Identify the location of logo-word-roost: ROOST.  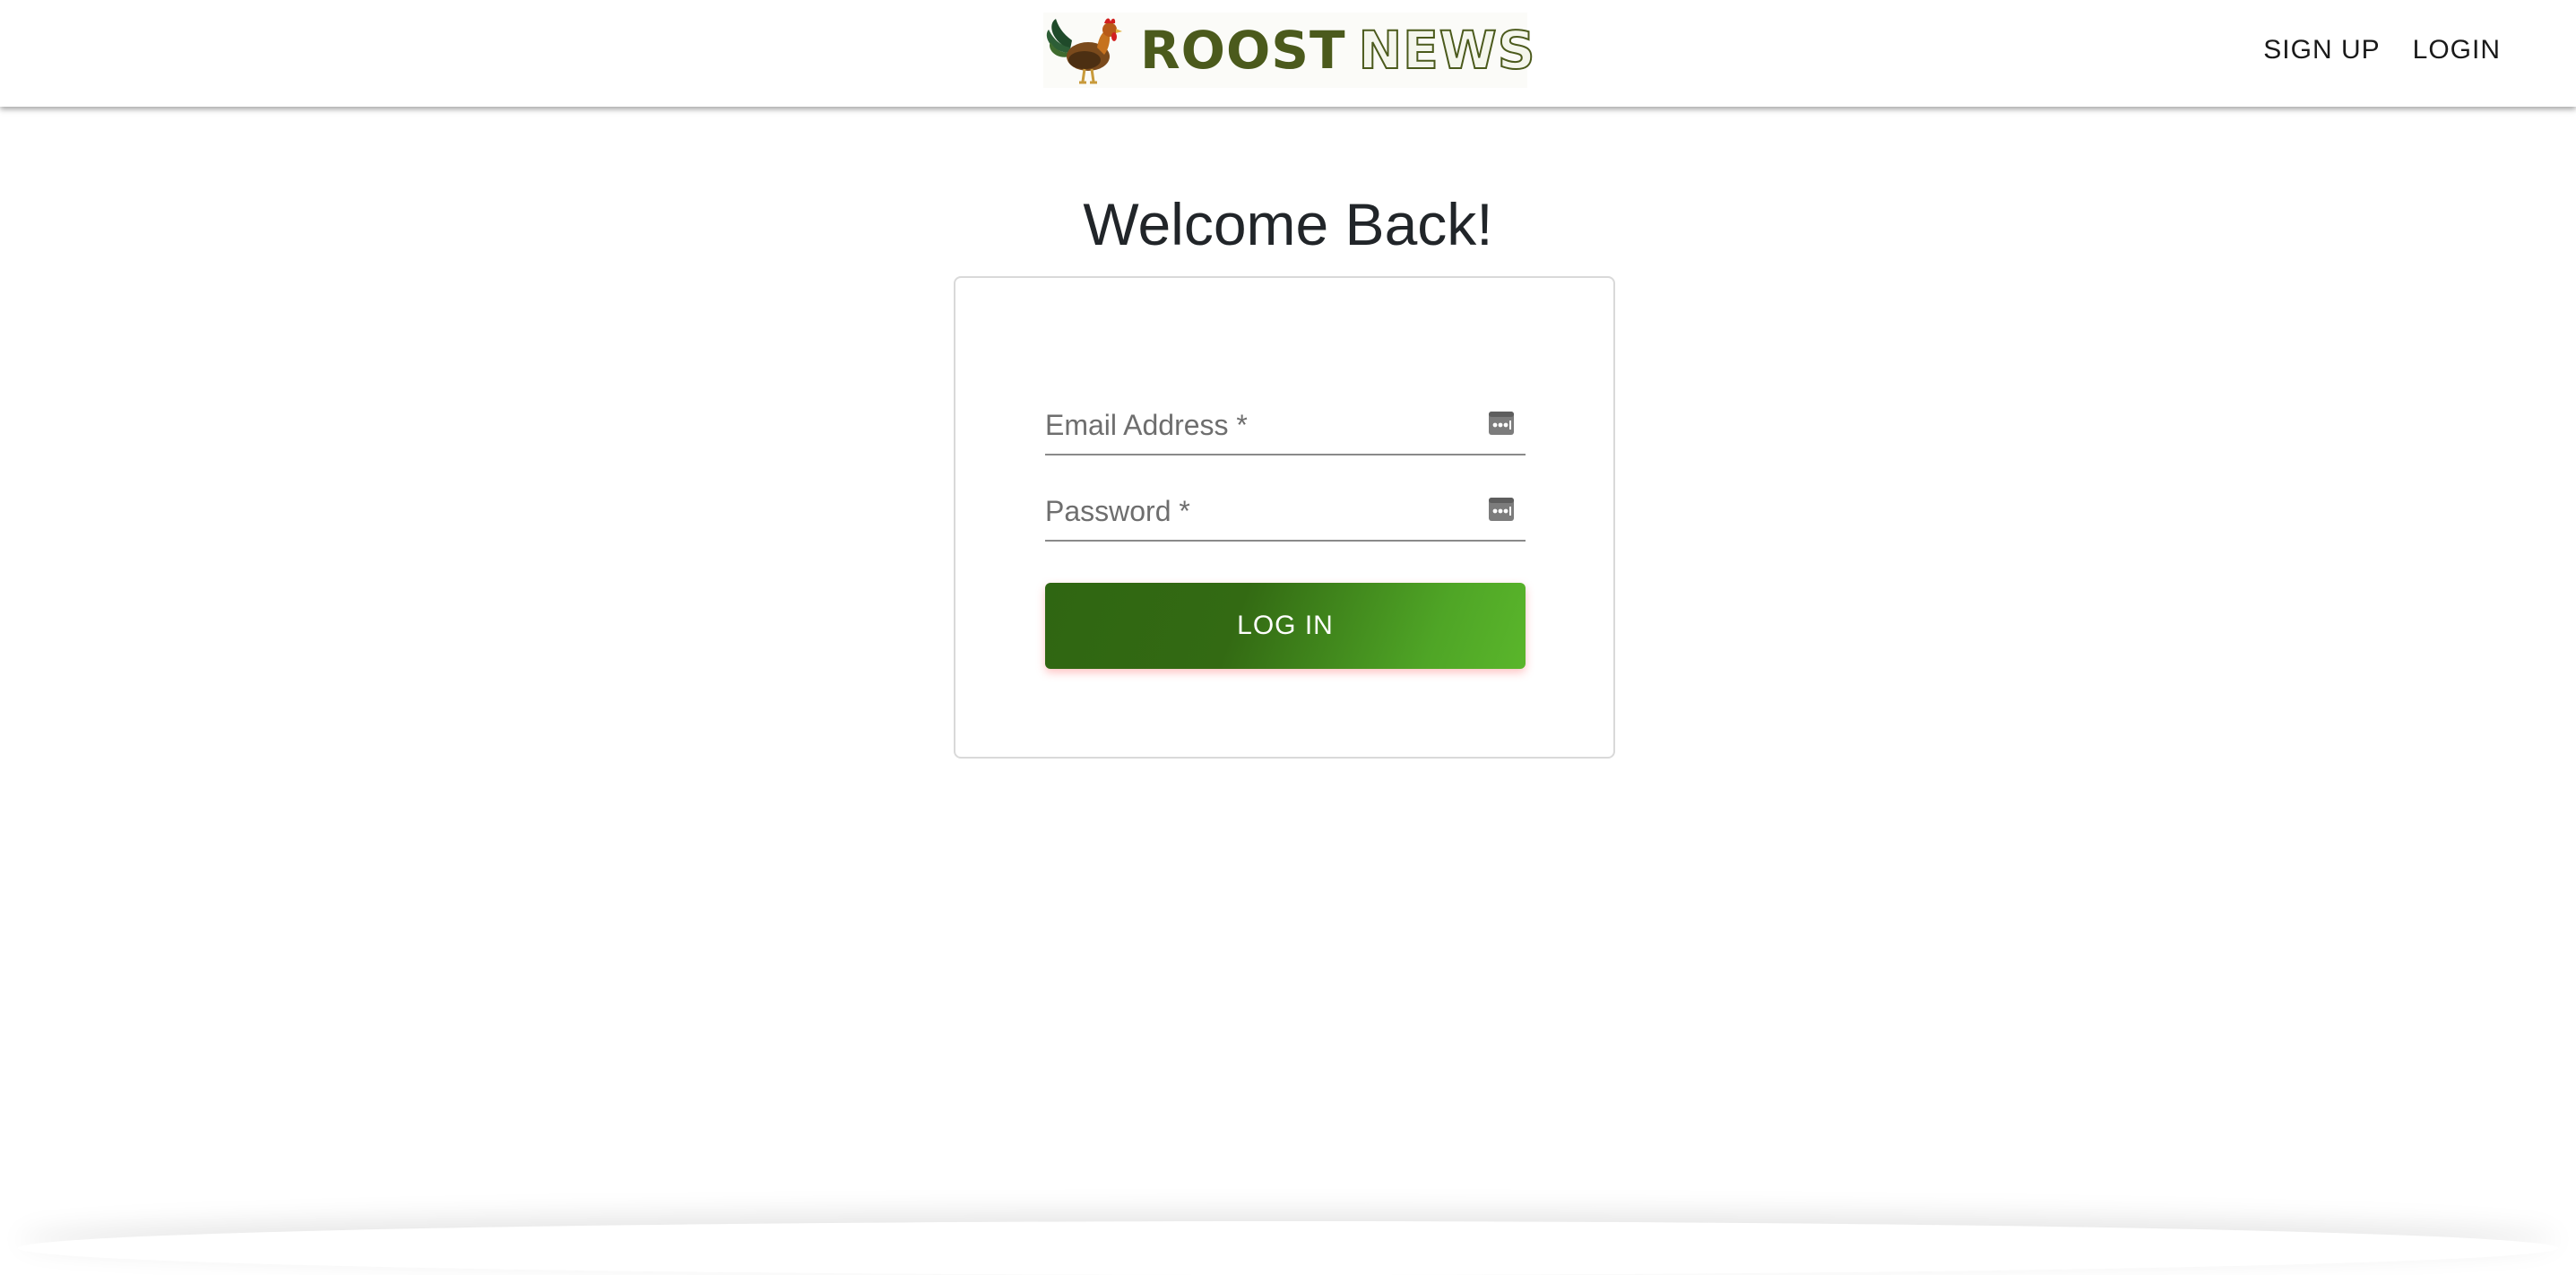
(1243, 50).